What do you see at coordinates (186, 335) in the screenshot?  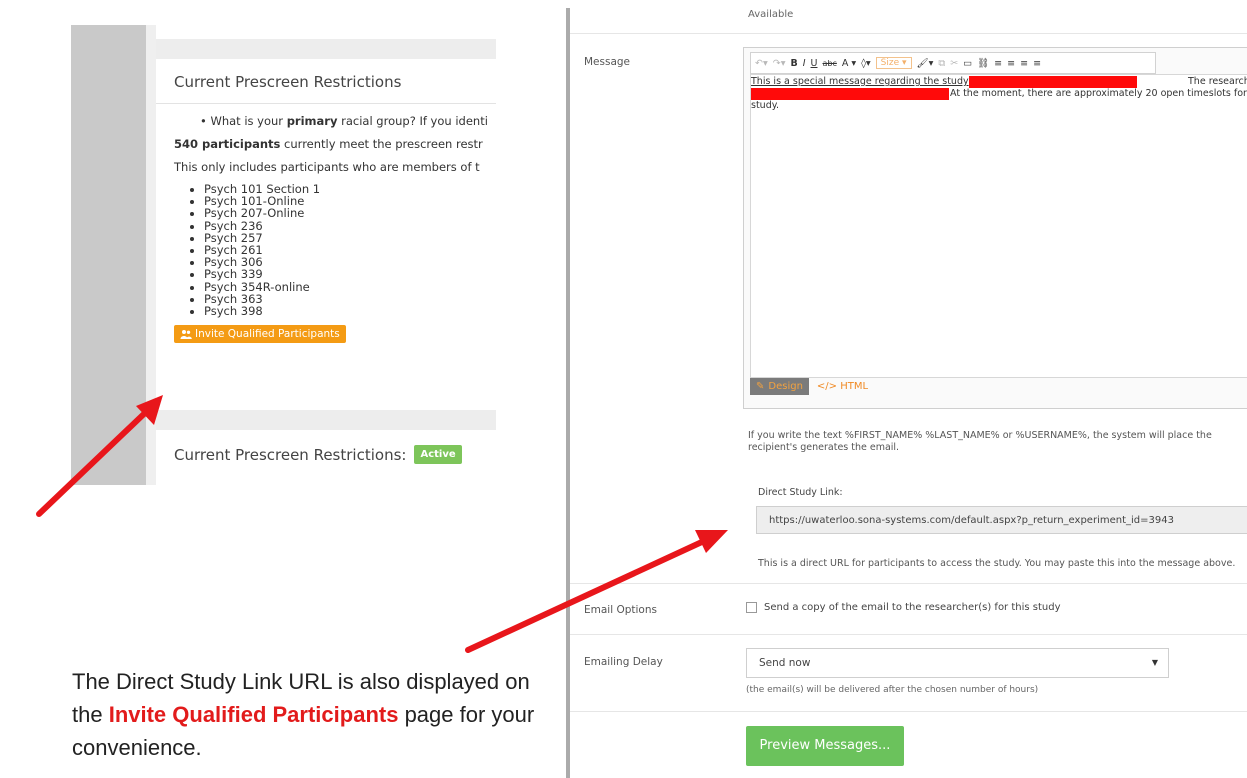 I see `users-icon` at bounding box center [186, 335].